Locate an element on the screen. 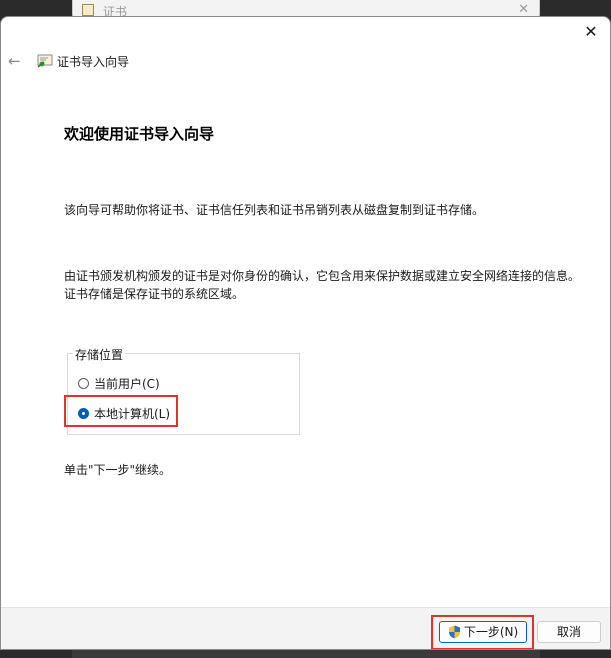 The height and width of the screenshot is (658, 611). store-location-group: 存储位置 当前用户(C) 本地计算机(L) is located at coordinates (183, 390).